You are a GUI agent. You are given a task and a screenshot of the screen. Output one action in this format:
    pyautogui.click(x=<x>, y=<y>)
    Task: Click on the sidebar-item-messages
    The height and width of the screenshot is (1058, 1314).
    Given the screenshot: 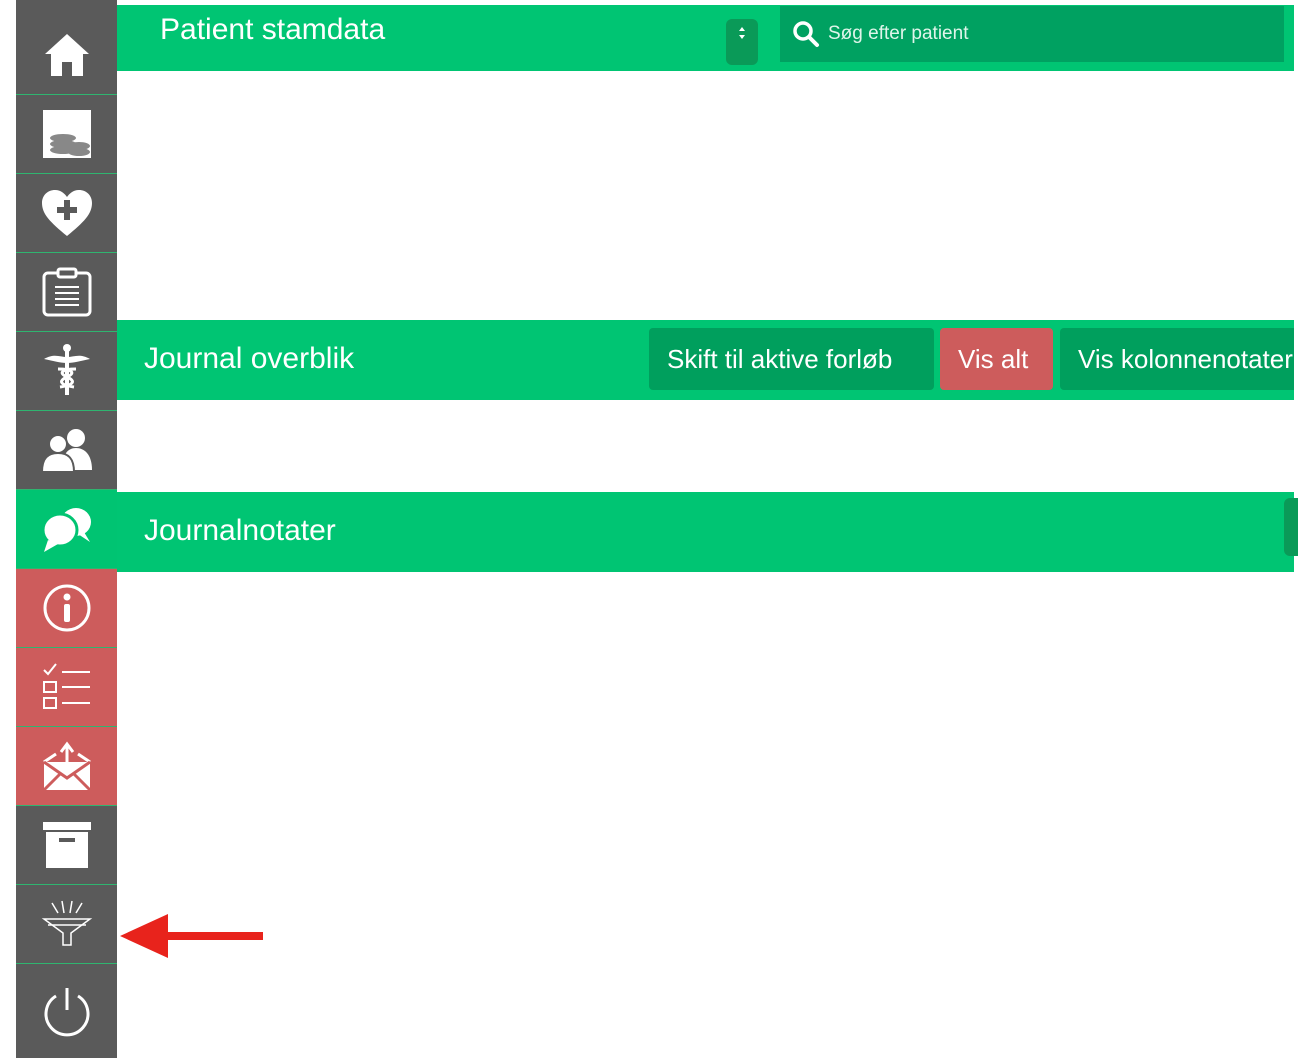 What is the action you would take?
    pyautogui.click(x=66, y=766)
    